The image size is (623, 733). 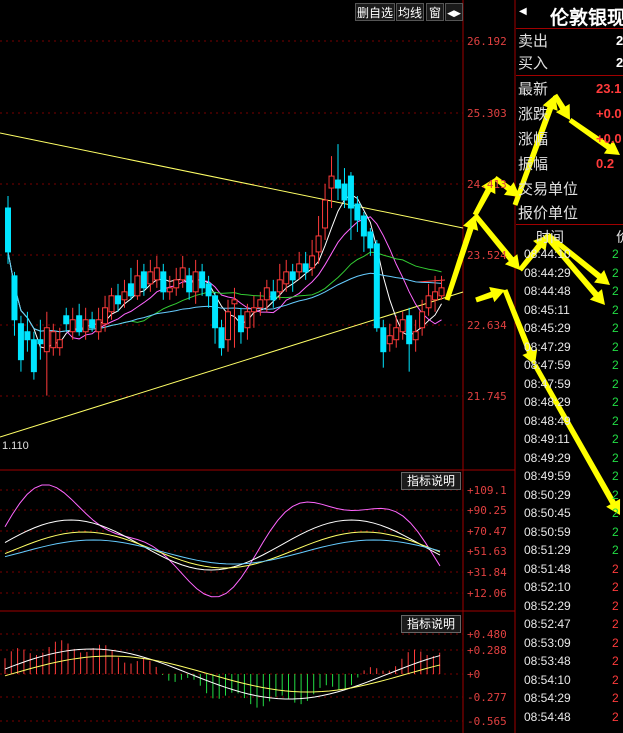 I want to click on trade-time: 08:54:48, so click(x=547, y=716).